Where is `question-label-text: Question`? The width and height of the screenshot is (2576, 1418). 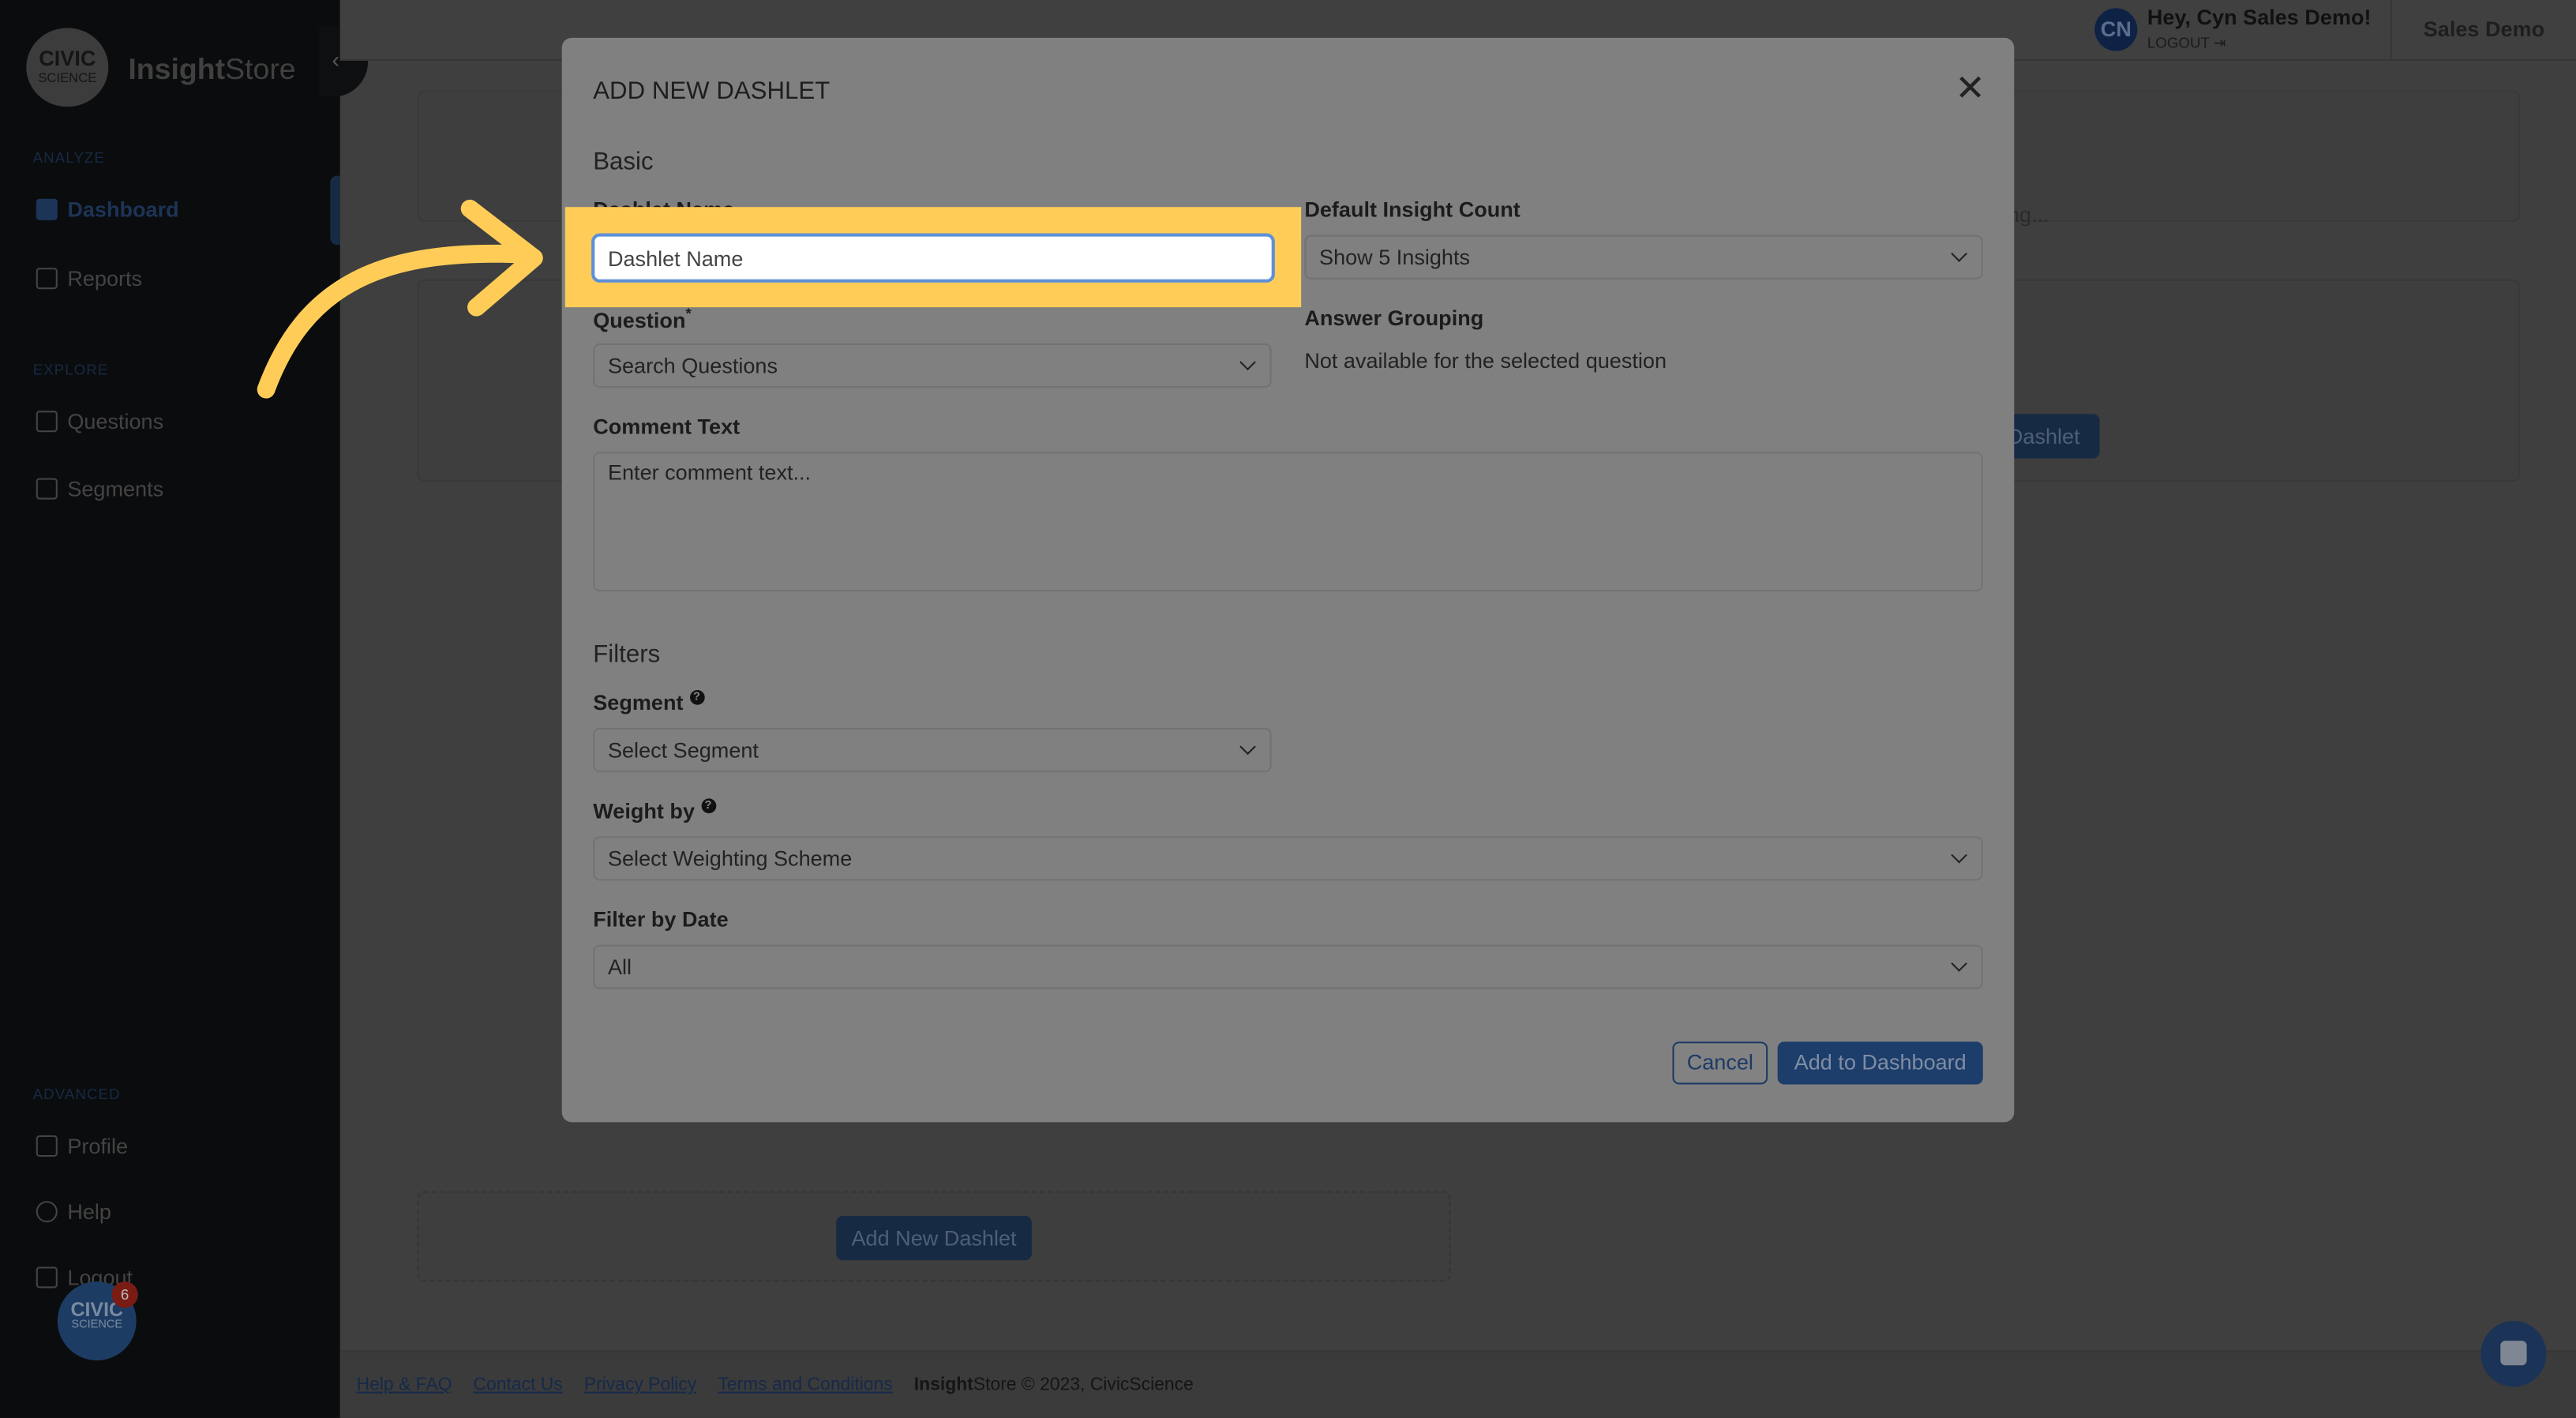
question-label-text: Question is located at coordinates (639, 320).